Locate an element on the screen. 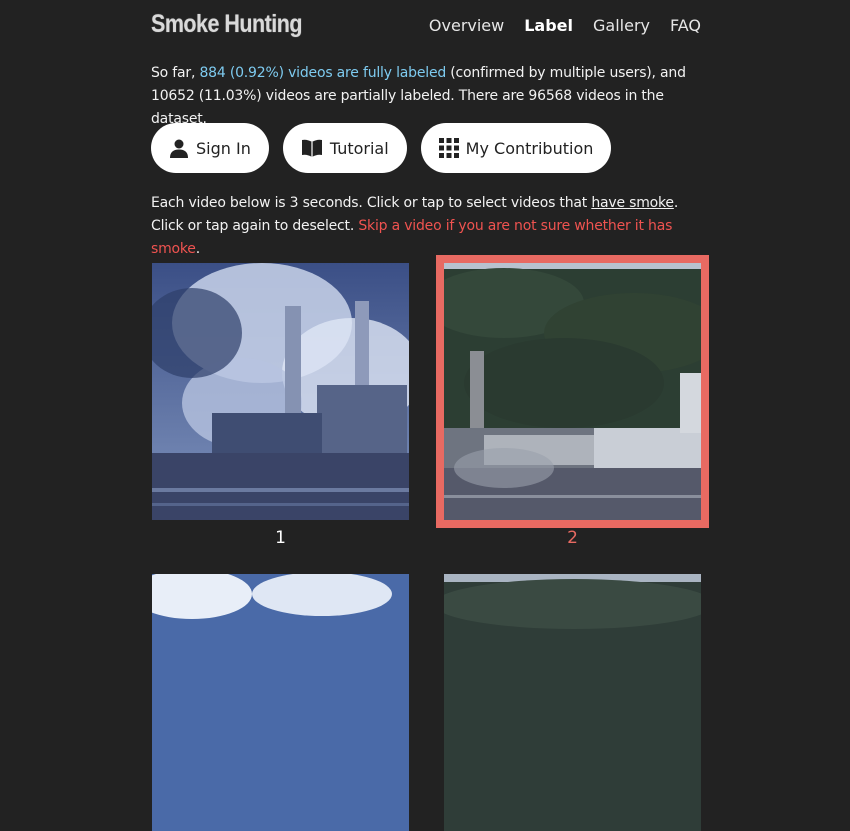 The image size is (850, 831). video-number-2: 2 is located at coordinates (572, 538).